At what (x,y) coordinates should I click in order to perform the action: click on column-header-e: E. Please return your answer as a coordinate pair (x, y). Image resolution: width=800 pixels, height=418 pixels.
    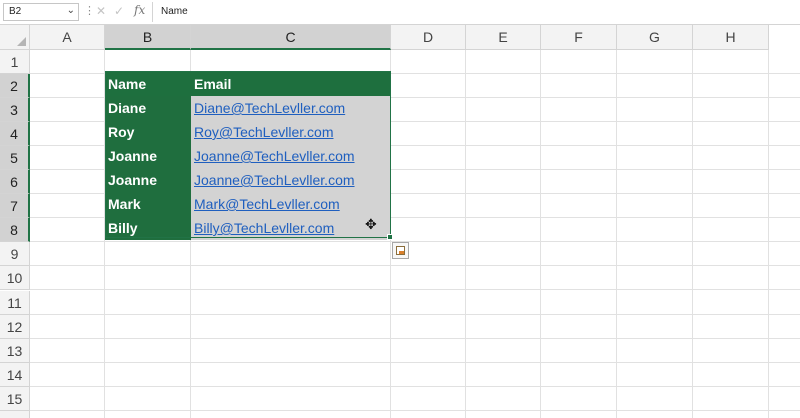
    Looking at the image, I should click on (503, 37).